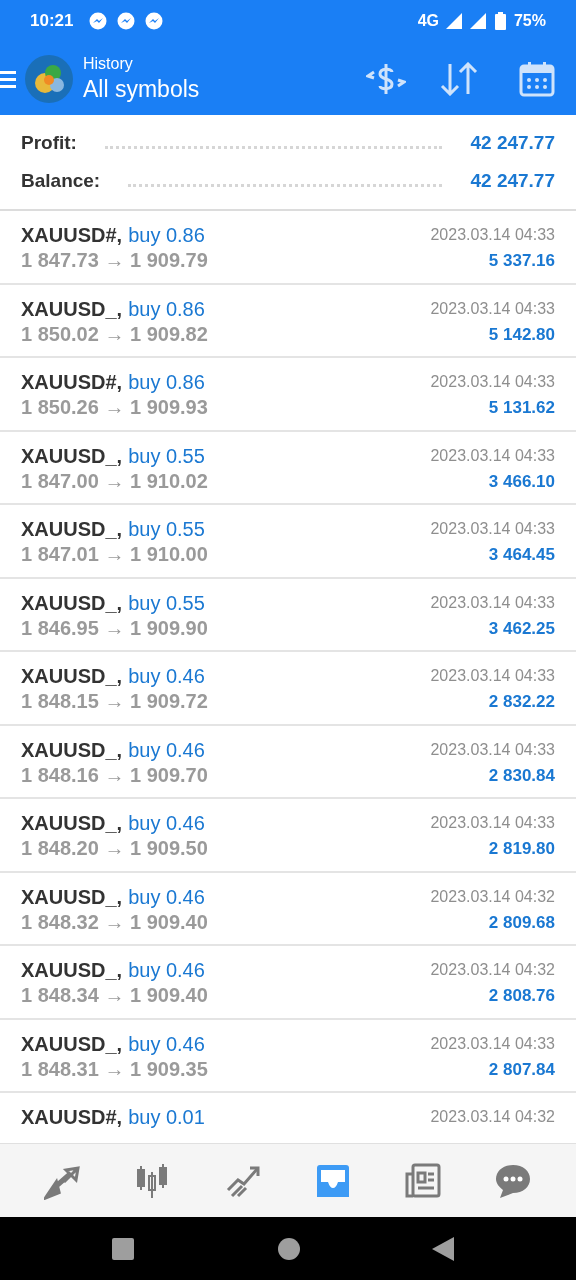 This screenshot has width=576, height=1280. Describe the element at coordinates (521, 408) in the screenshot. I see `deal-profit: 5 131.62` at that location.